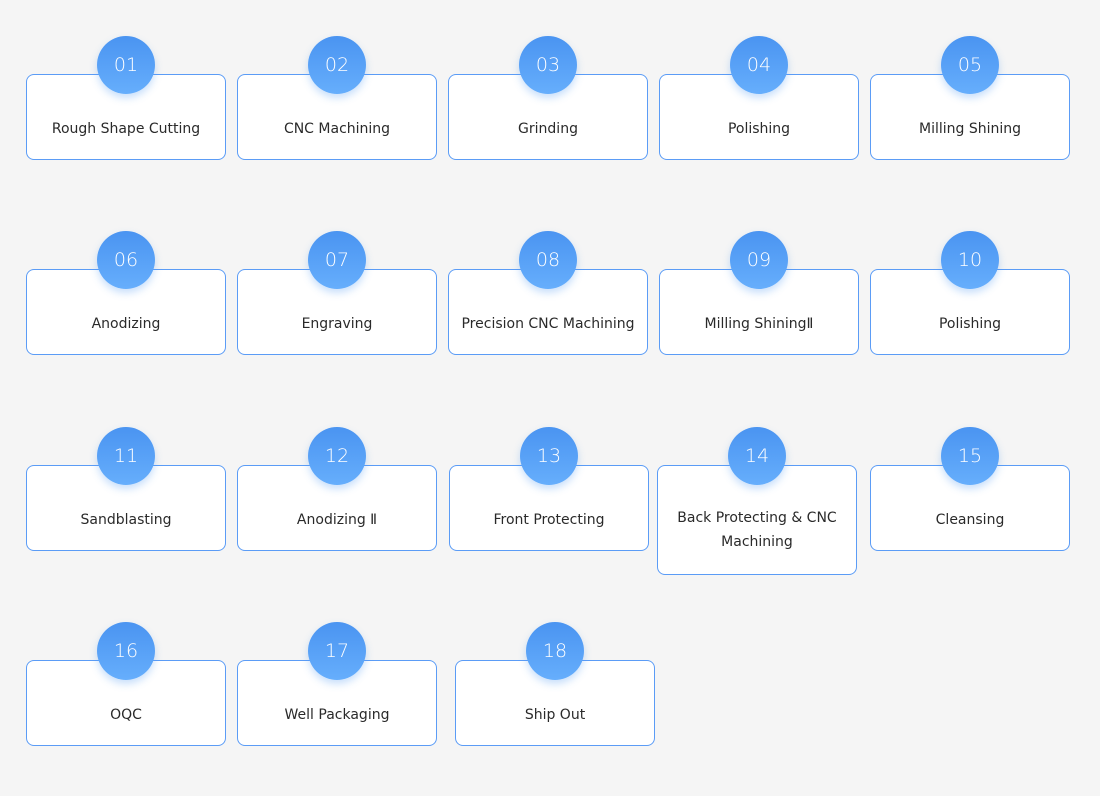 This screenshot has height=796, width=1100. Describe the element at coordinates (337, 98) in the screenshot. I see `process-step-card: 02 CNC Machining` at that location.